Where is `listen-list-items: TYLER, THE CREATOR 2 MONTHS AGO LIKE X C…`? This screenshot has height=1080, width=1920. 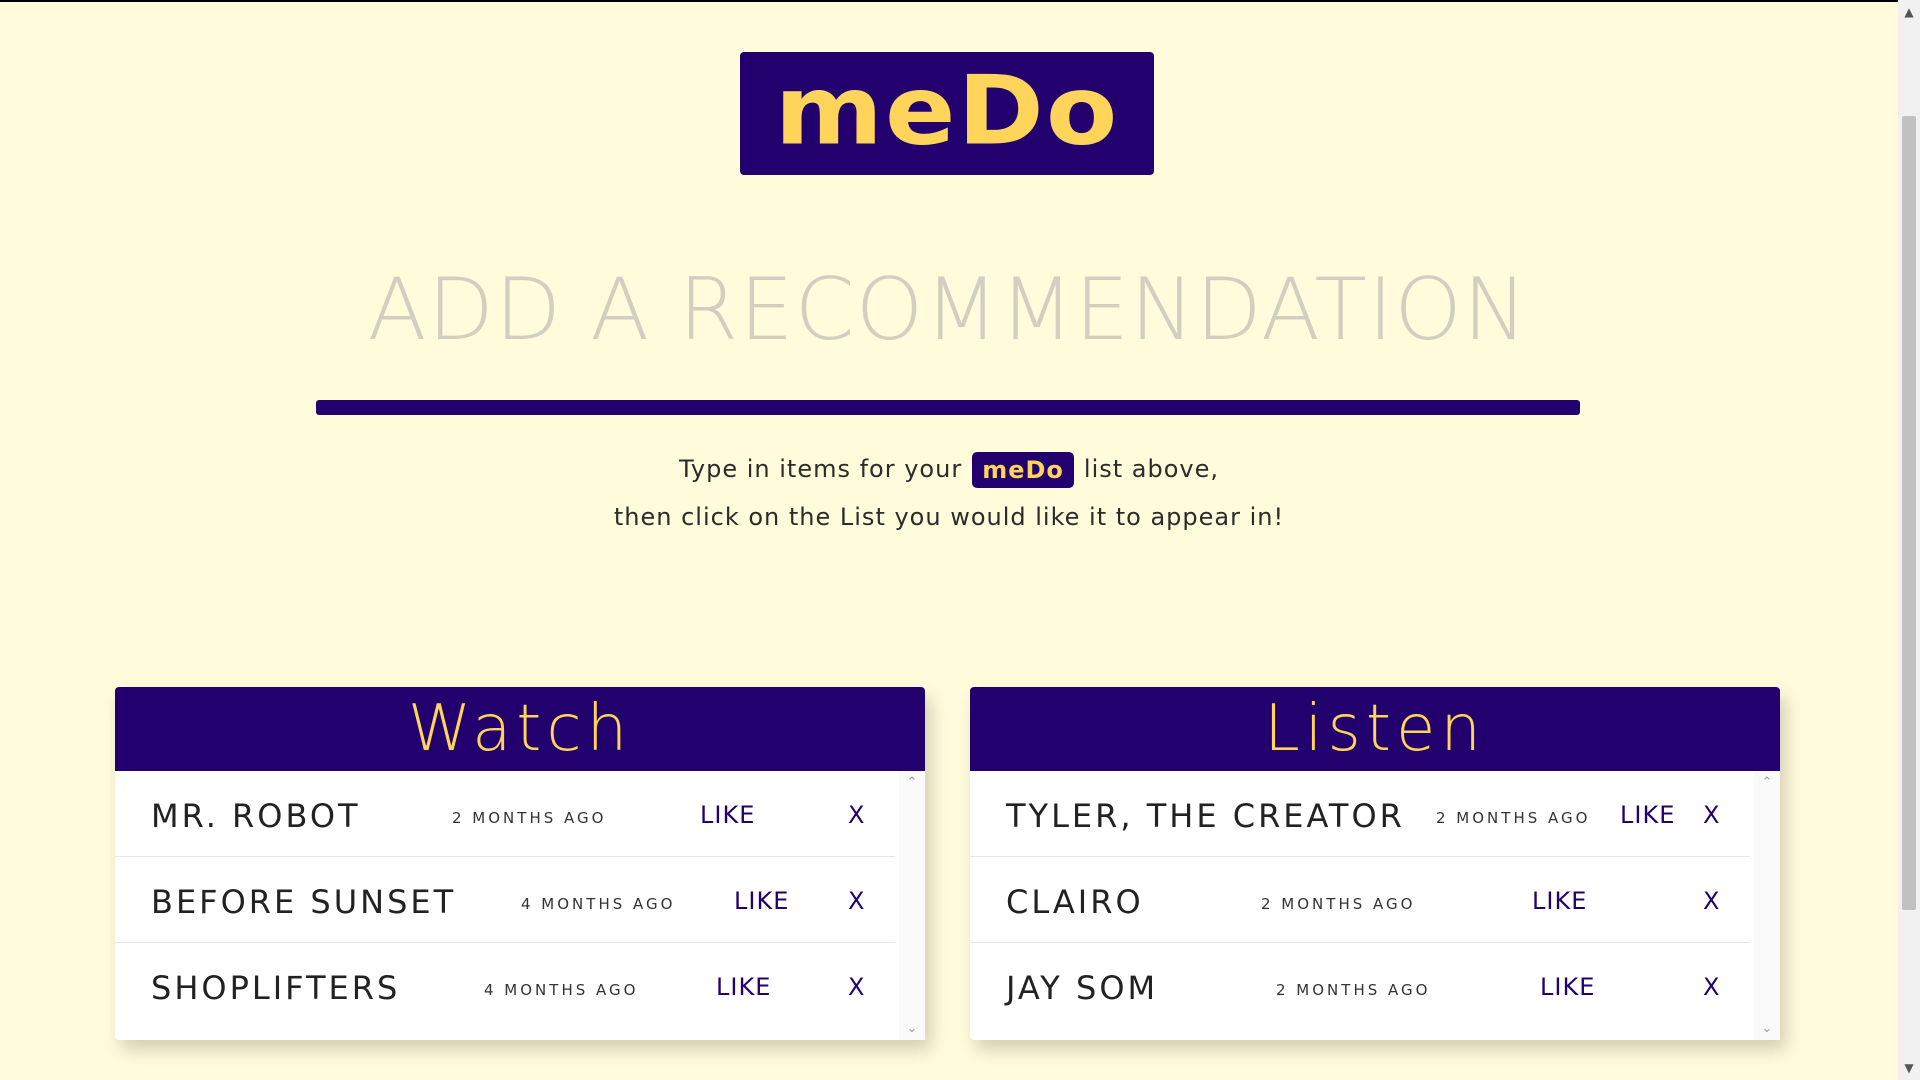
listen-list-items: TYLER, THE CREATOR 2 MONTHS AGO LIKE X C… is located at coordinates (1360, 900).